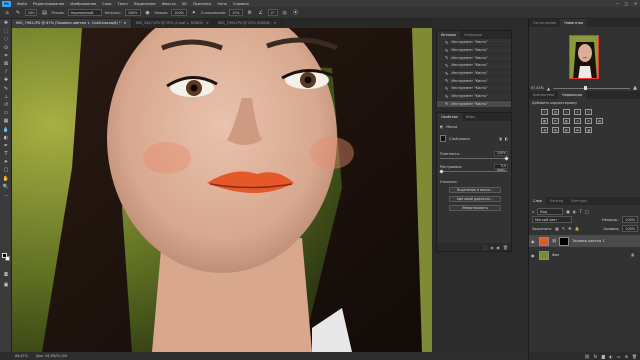 This screenshot has width=640, height=360. What do you see at coordinates (548, 88) in the screenshot?
I see `zoom-out-icon: ▲` at bounding box center [548, 88].